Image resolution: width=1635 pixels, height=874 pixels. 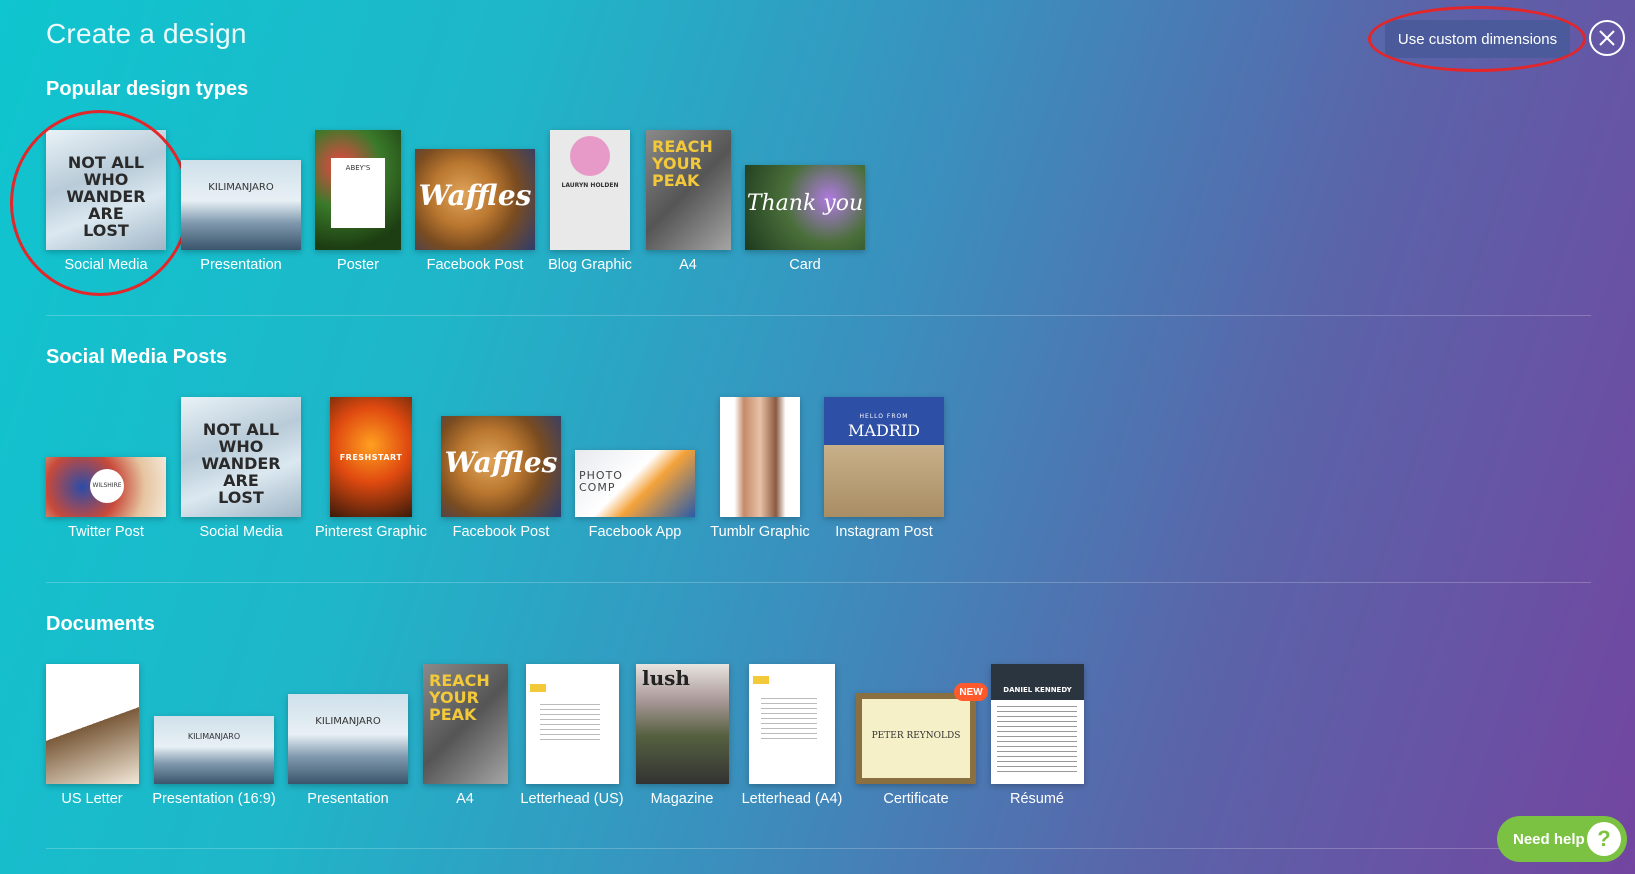 I want to click on design-item-tumblr-graphic: Tumblr Graphic, so click(x=760, y=472).